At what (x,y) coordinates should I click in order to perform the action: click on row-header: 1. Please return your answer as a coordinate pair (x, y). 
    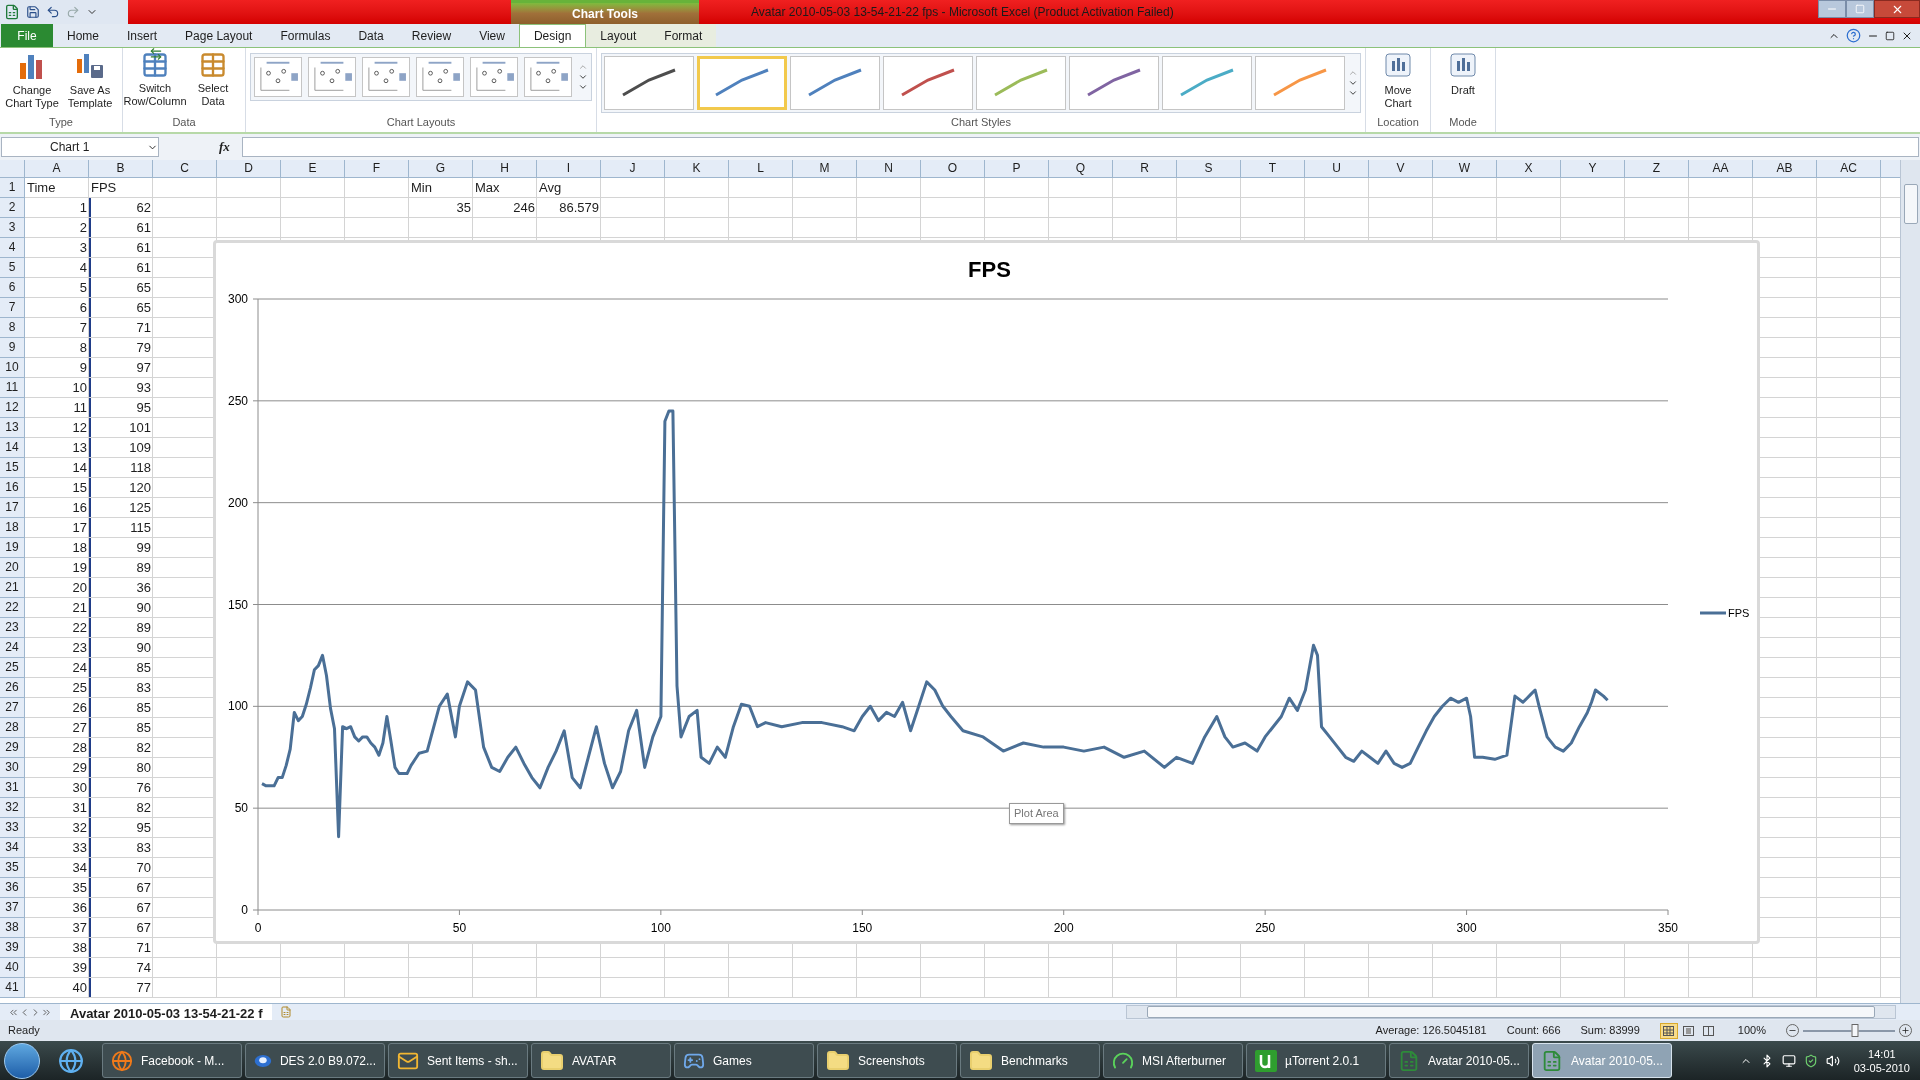
    Looking at the image, I should click on (12, 188).